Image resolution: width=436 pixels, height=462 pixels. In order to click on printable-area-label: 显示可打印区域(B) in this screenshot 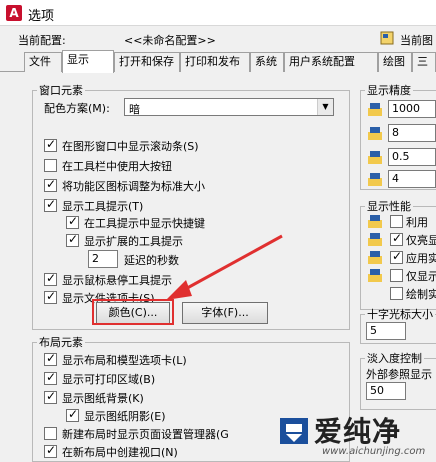, I will do `click(109, 379)`.